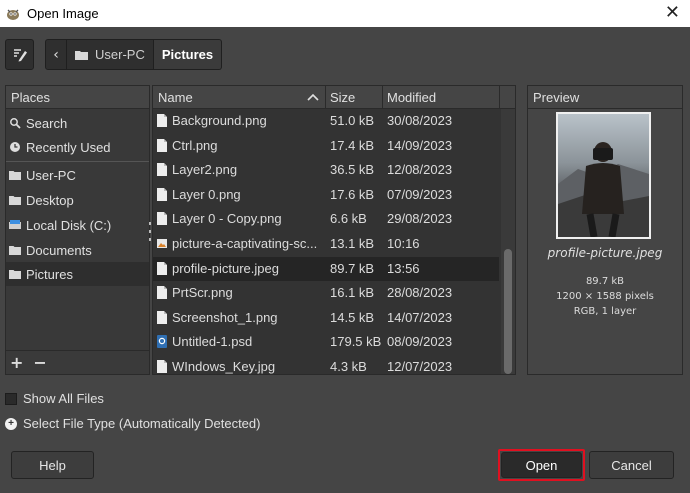 The image size is (690, 493). I want to click on file-modified: 12/07/2023, so click(420, 366).